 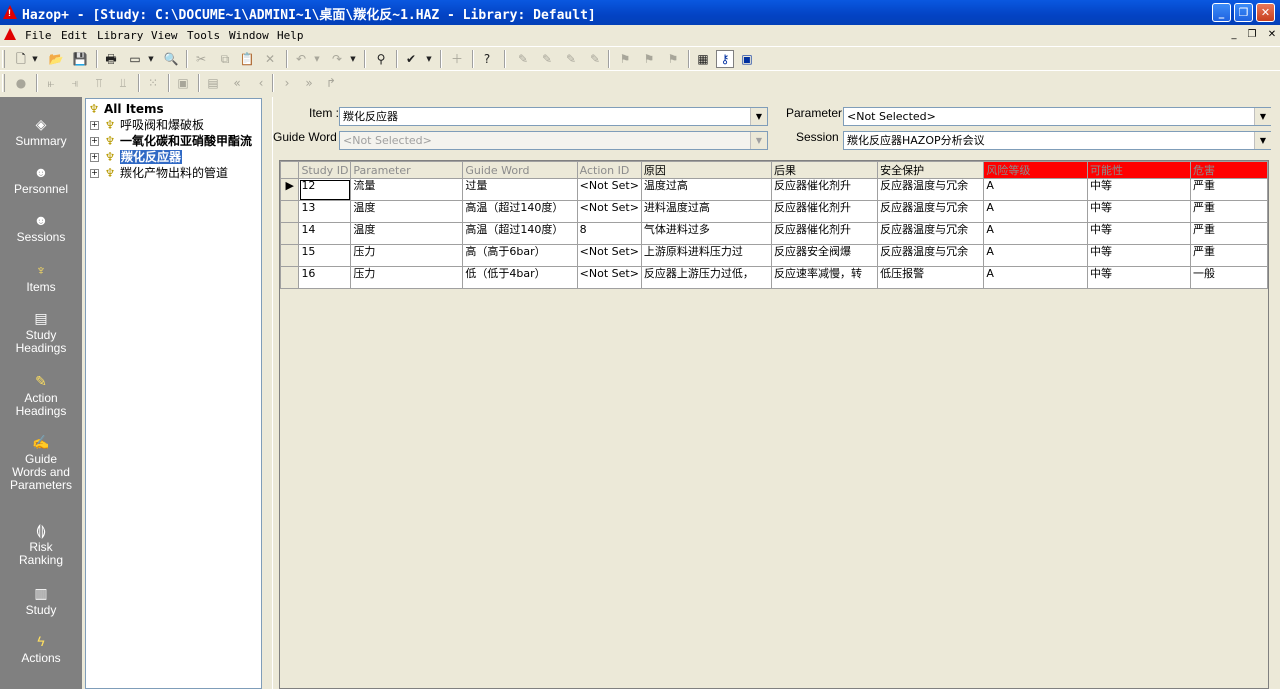 I want to click on goto-record-icon: ↱, so click(x=331, y=83).